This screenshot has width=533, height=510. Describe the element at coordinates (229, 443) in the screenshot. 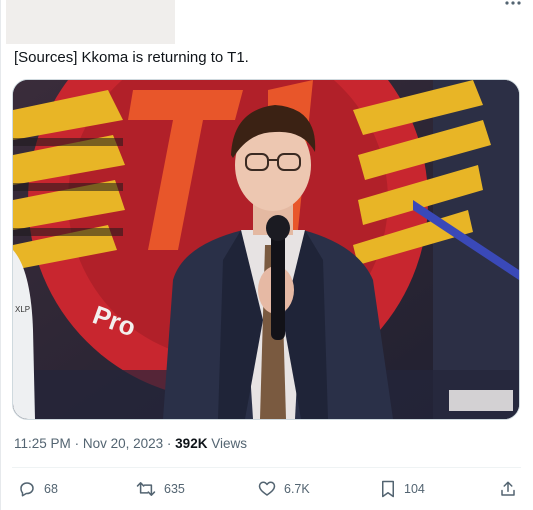

I see `views-label: Views` at that location.